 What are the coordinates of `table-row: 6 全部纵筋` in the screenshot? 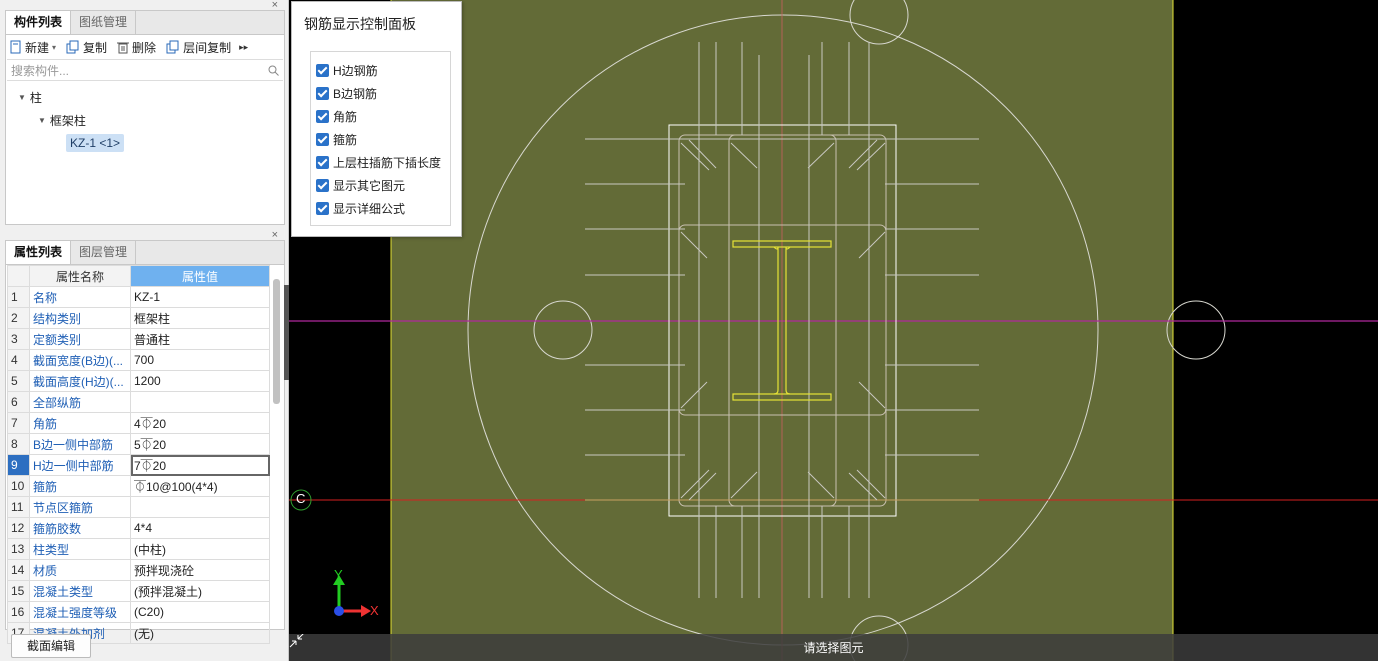 It's located at (138, 402).